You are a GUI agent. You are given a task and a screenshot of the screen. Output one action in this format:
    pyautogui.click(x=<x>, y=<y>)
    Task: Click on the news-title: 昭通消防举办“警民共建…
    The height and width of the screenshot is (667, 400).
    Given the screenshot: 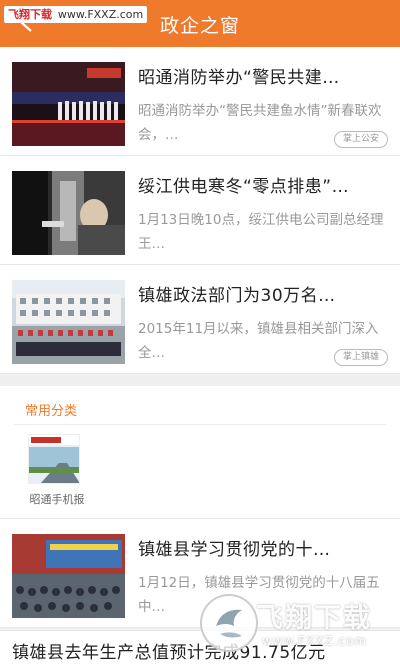 What is the action you would take?
    pyautogui.click(x=239, y=78)
    